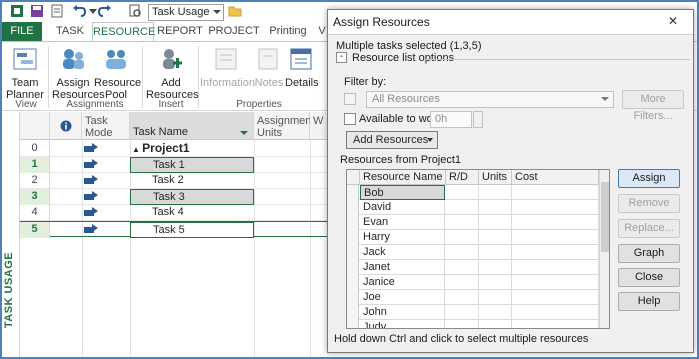  I want to click on available-to-work-checkbox, so click(350, 119).